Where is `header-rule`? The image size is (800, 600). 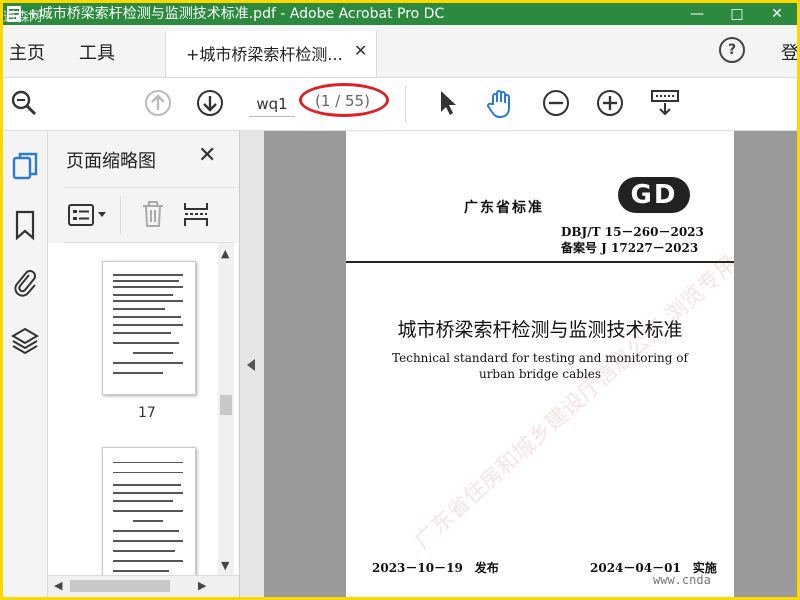 header-rule is located at coordinates (540, 262).